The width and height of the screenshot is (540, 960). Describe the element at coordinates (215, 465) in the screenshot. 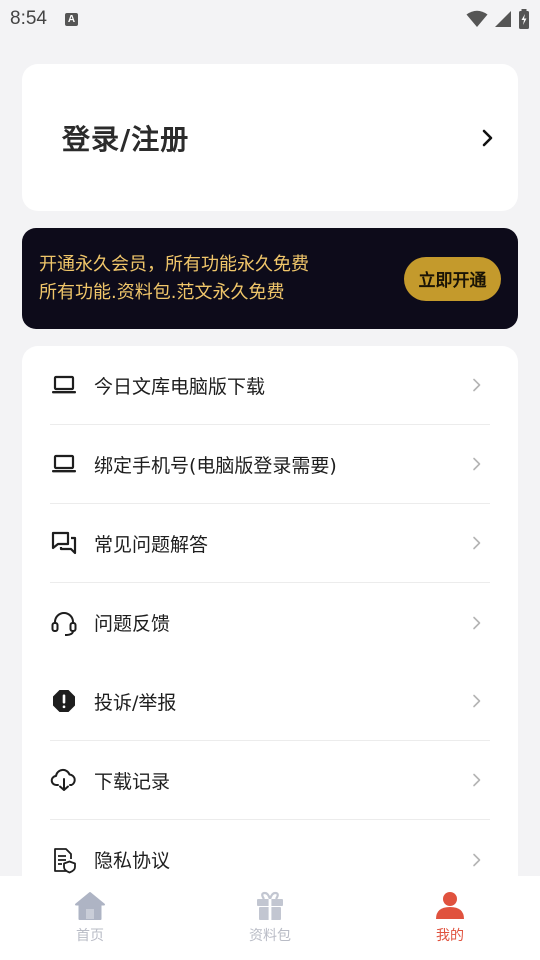

I see `menu-item-label: 绑定手机号(电脑版登录需要)` at that location.